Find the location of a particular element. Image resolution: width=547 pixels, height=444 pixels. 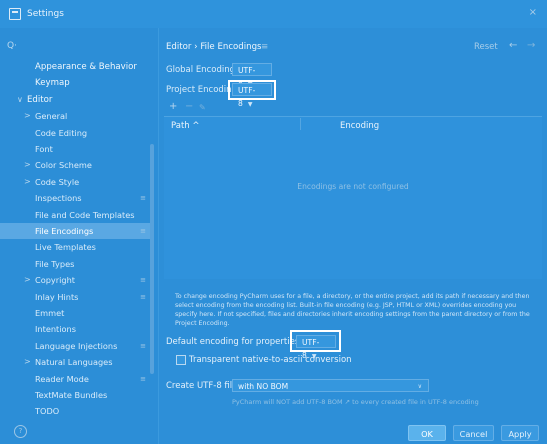

sidebar-item-label: Emmet is located at coordinates (50, 313).